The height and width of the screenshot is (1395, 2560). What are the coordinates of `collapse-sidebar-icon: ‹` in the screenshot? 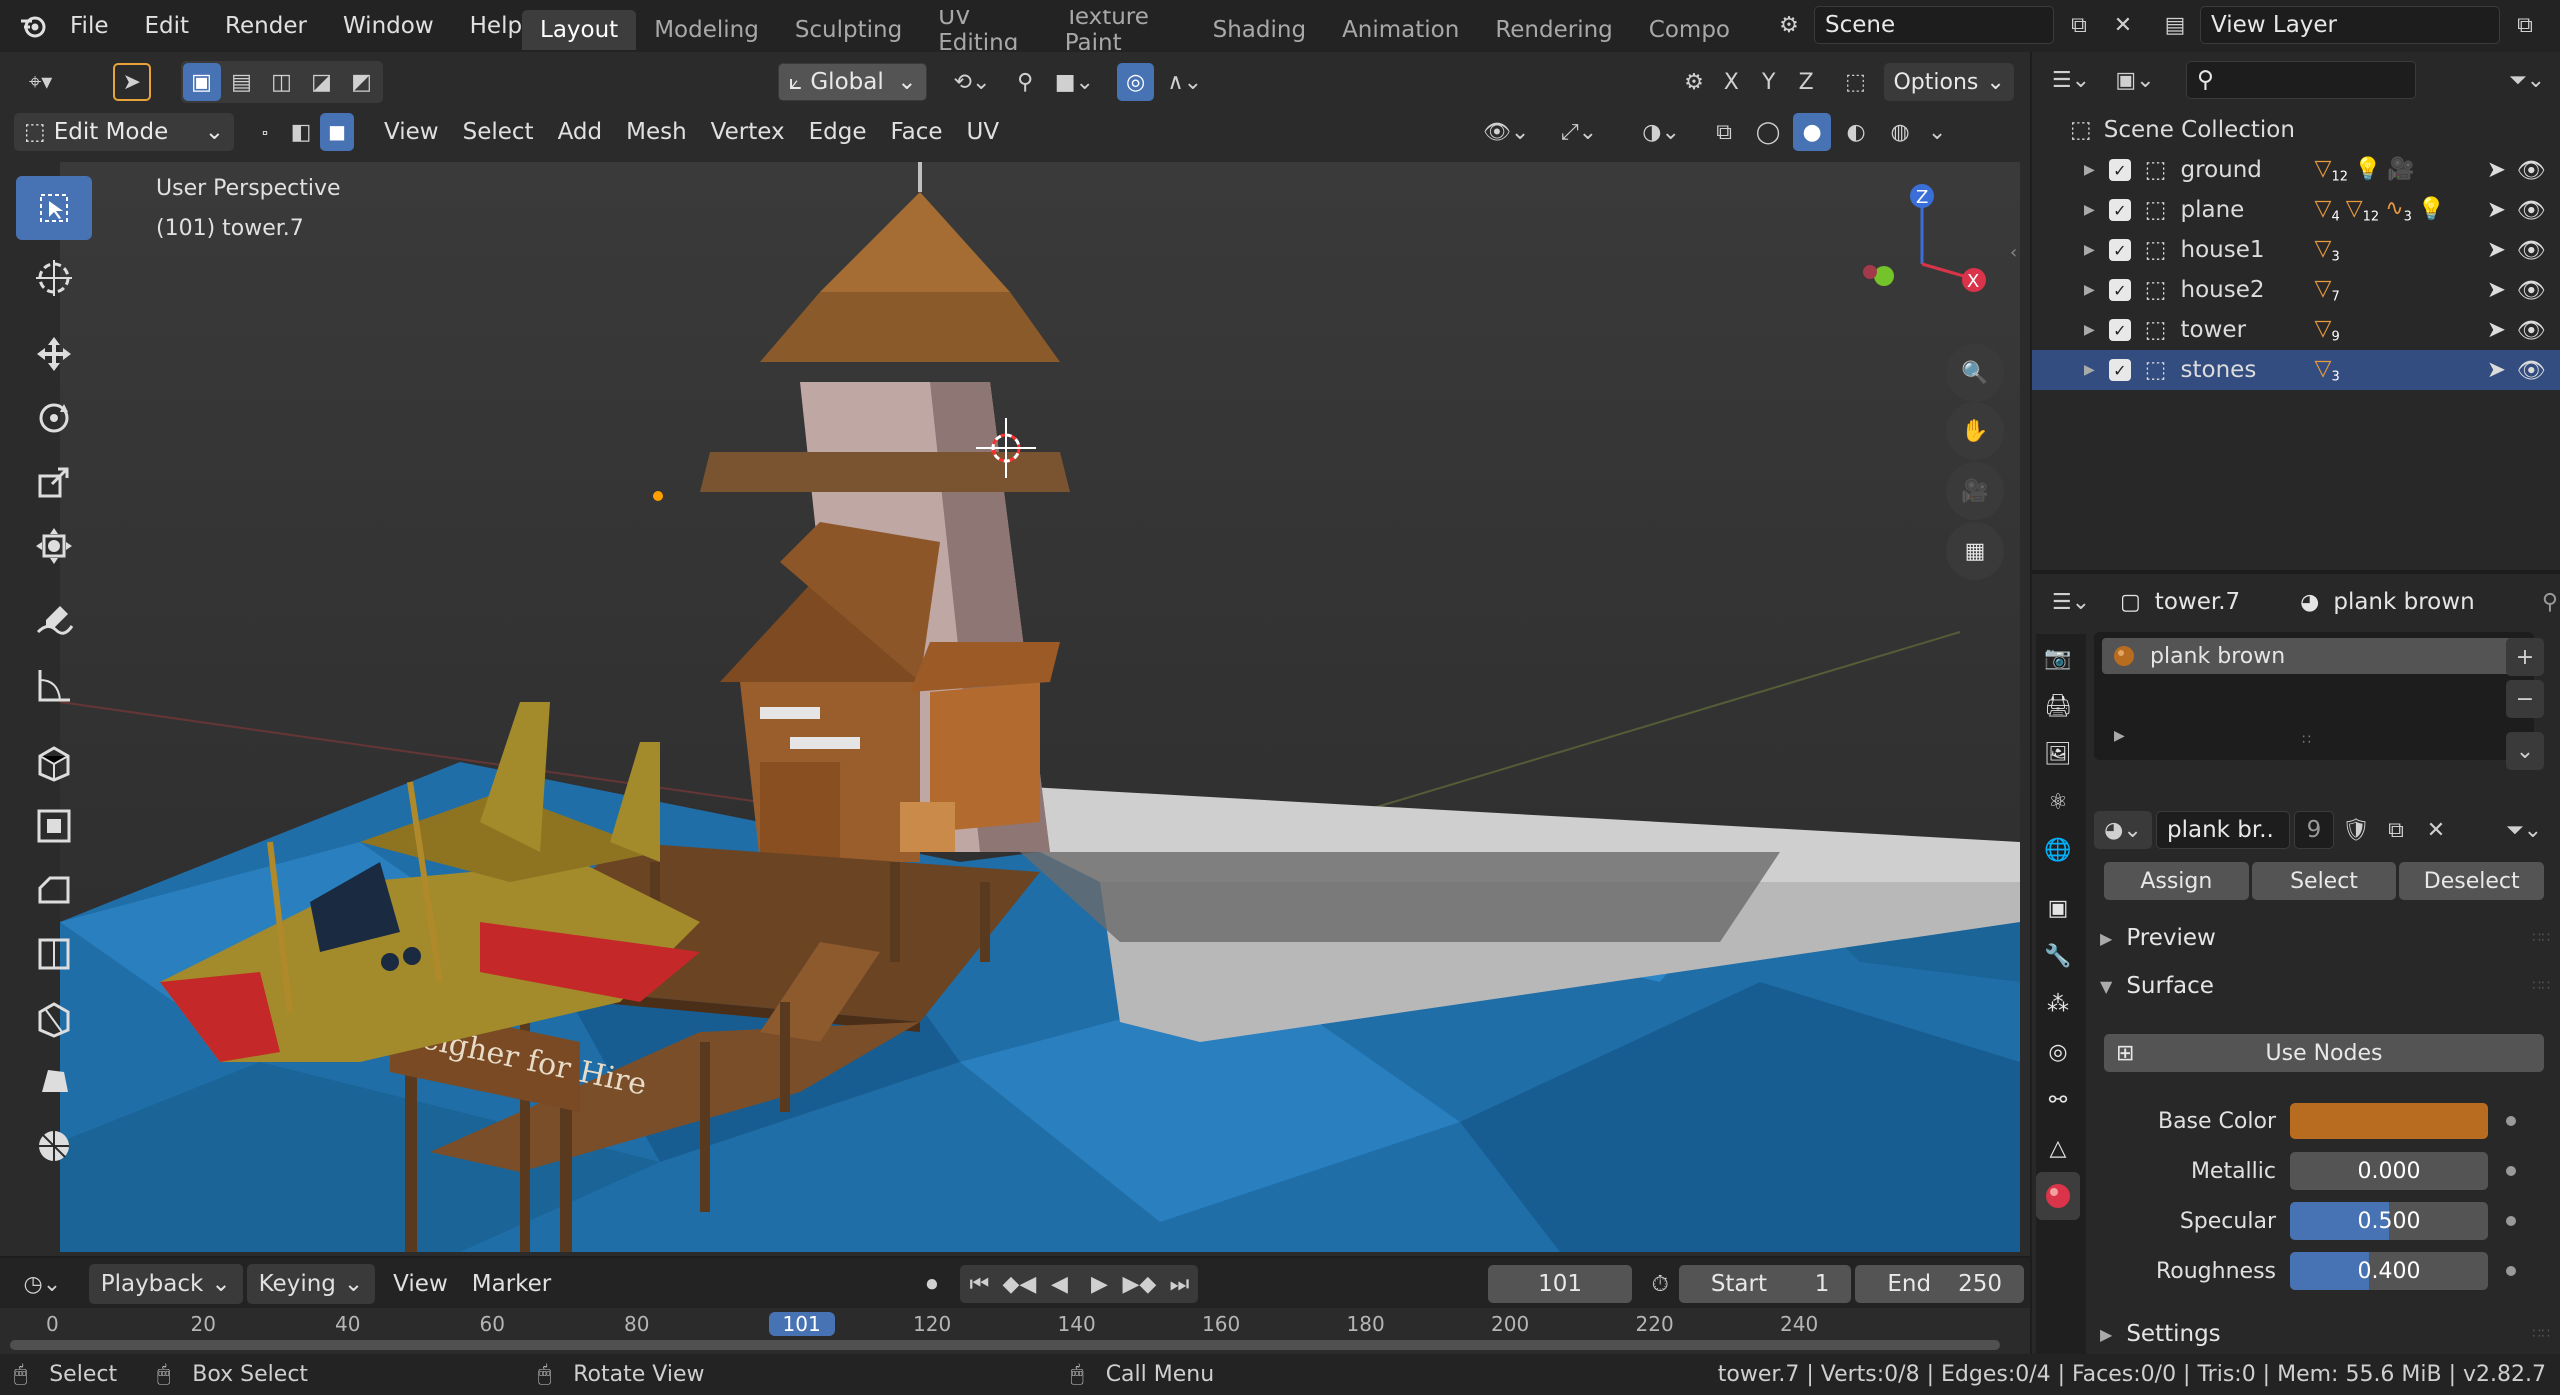 It's located at (2013, 252).